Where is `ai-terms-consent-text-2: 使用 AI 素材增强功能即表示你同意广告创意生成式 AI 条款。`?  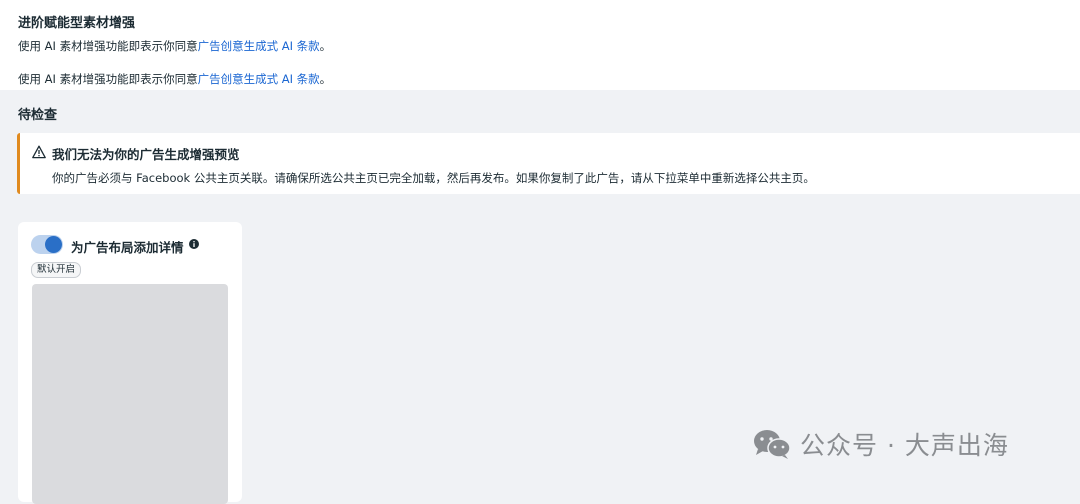 ai-terms-consent-text-2: 使用 AI 素材增强功能即表示你同意广告创意生成式 AI 条款。 is located at coordinates (174, 79).